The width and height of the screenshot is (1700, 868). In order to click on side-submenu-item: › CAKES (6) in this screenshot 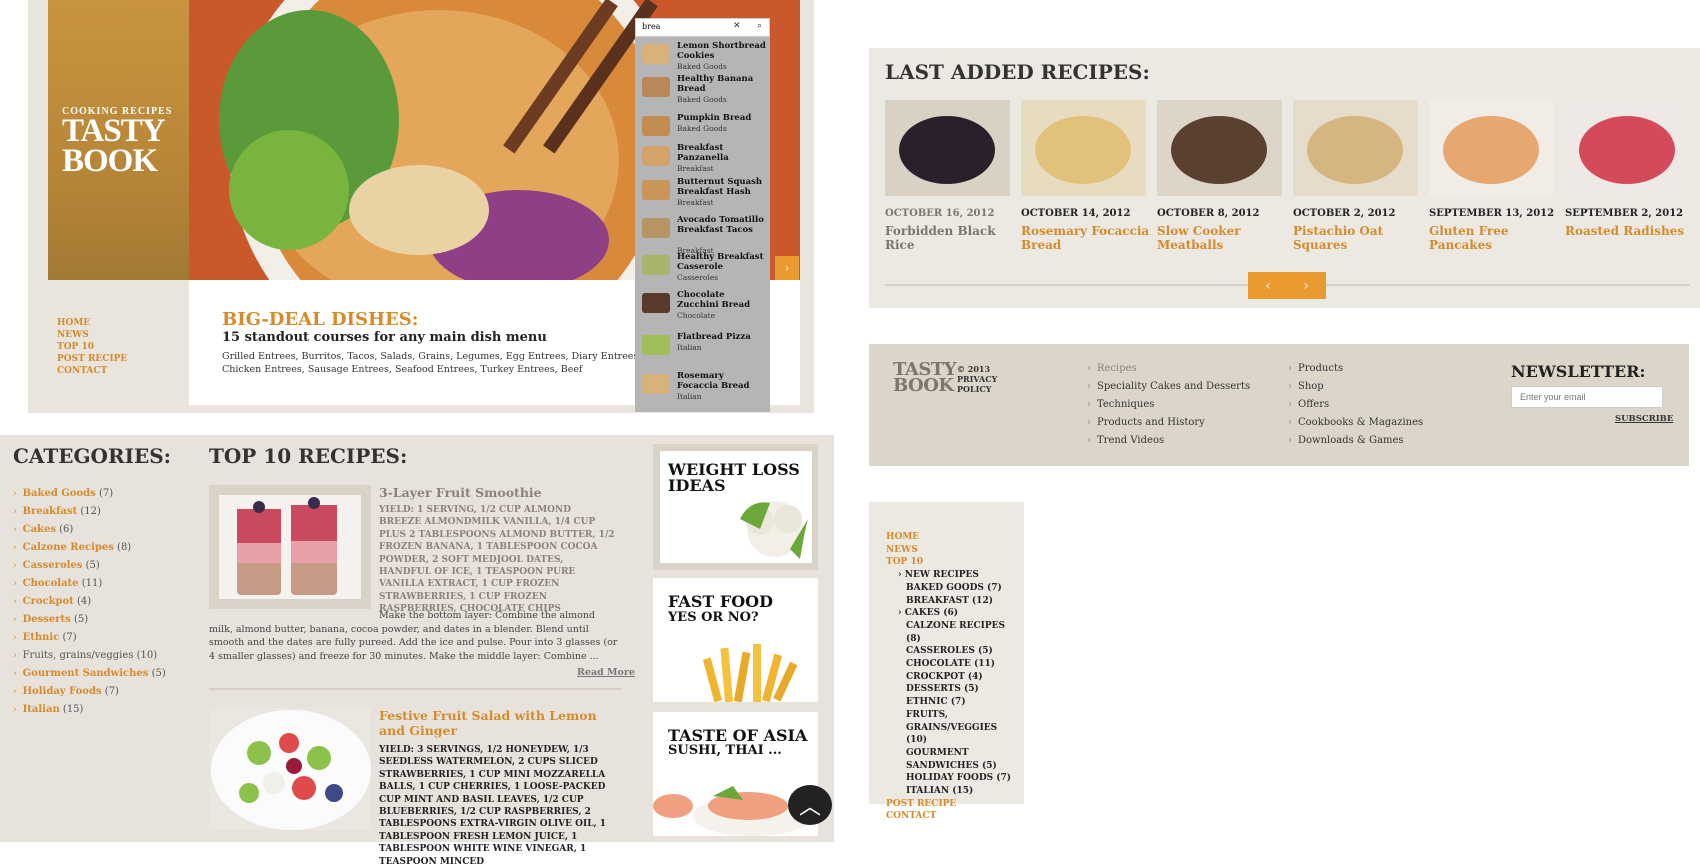, I will do `click(951, 613)`.